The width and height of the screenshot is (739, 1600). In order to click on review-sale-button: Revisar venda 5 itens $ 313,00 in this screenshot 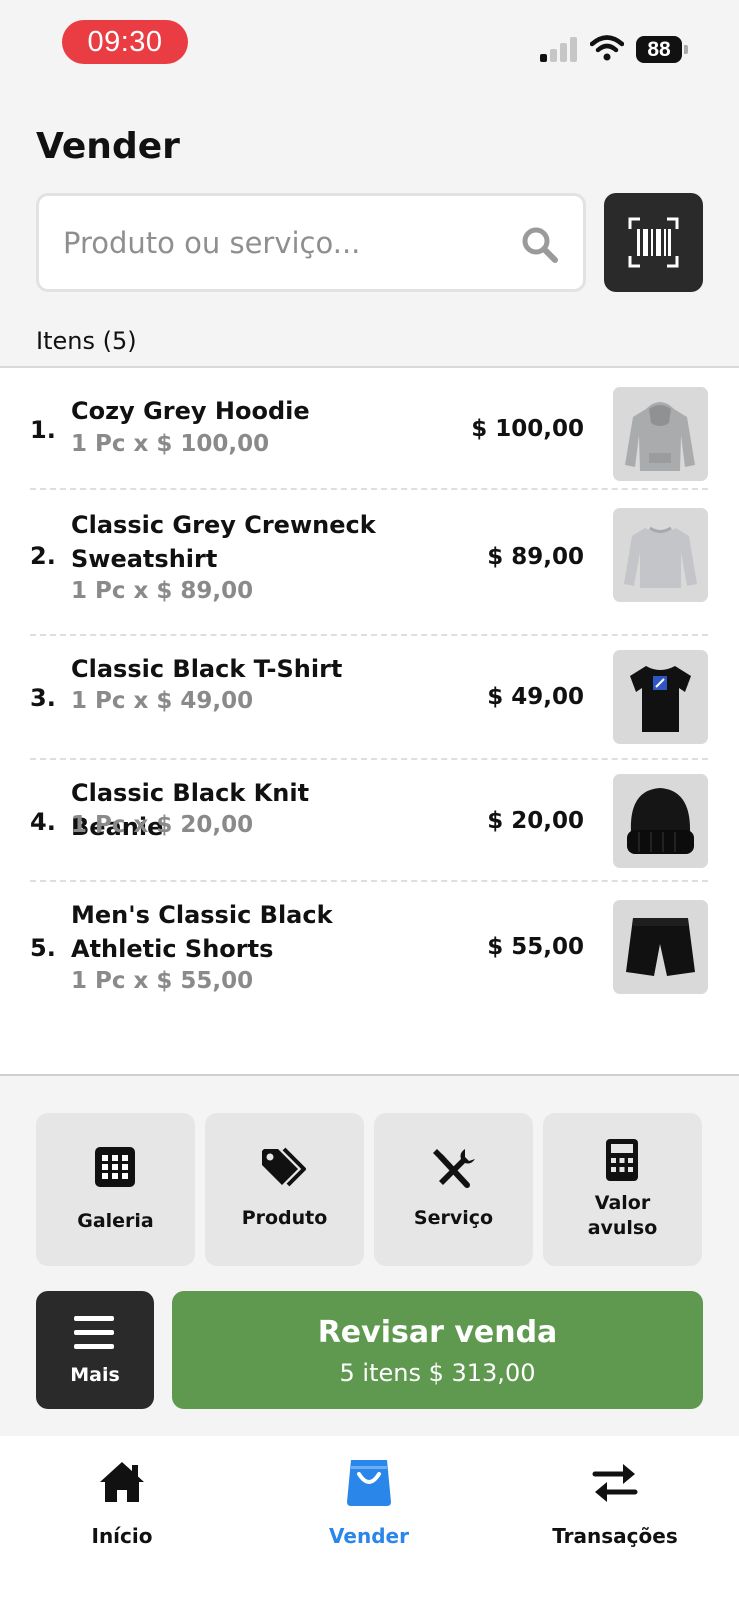, I will do `click(437, 1350)`.